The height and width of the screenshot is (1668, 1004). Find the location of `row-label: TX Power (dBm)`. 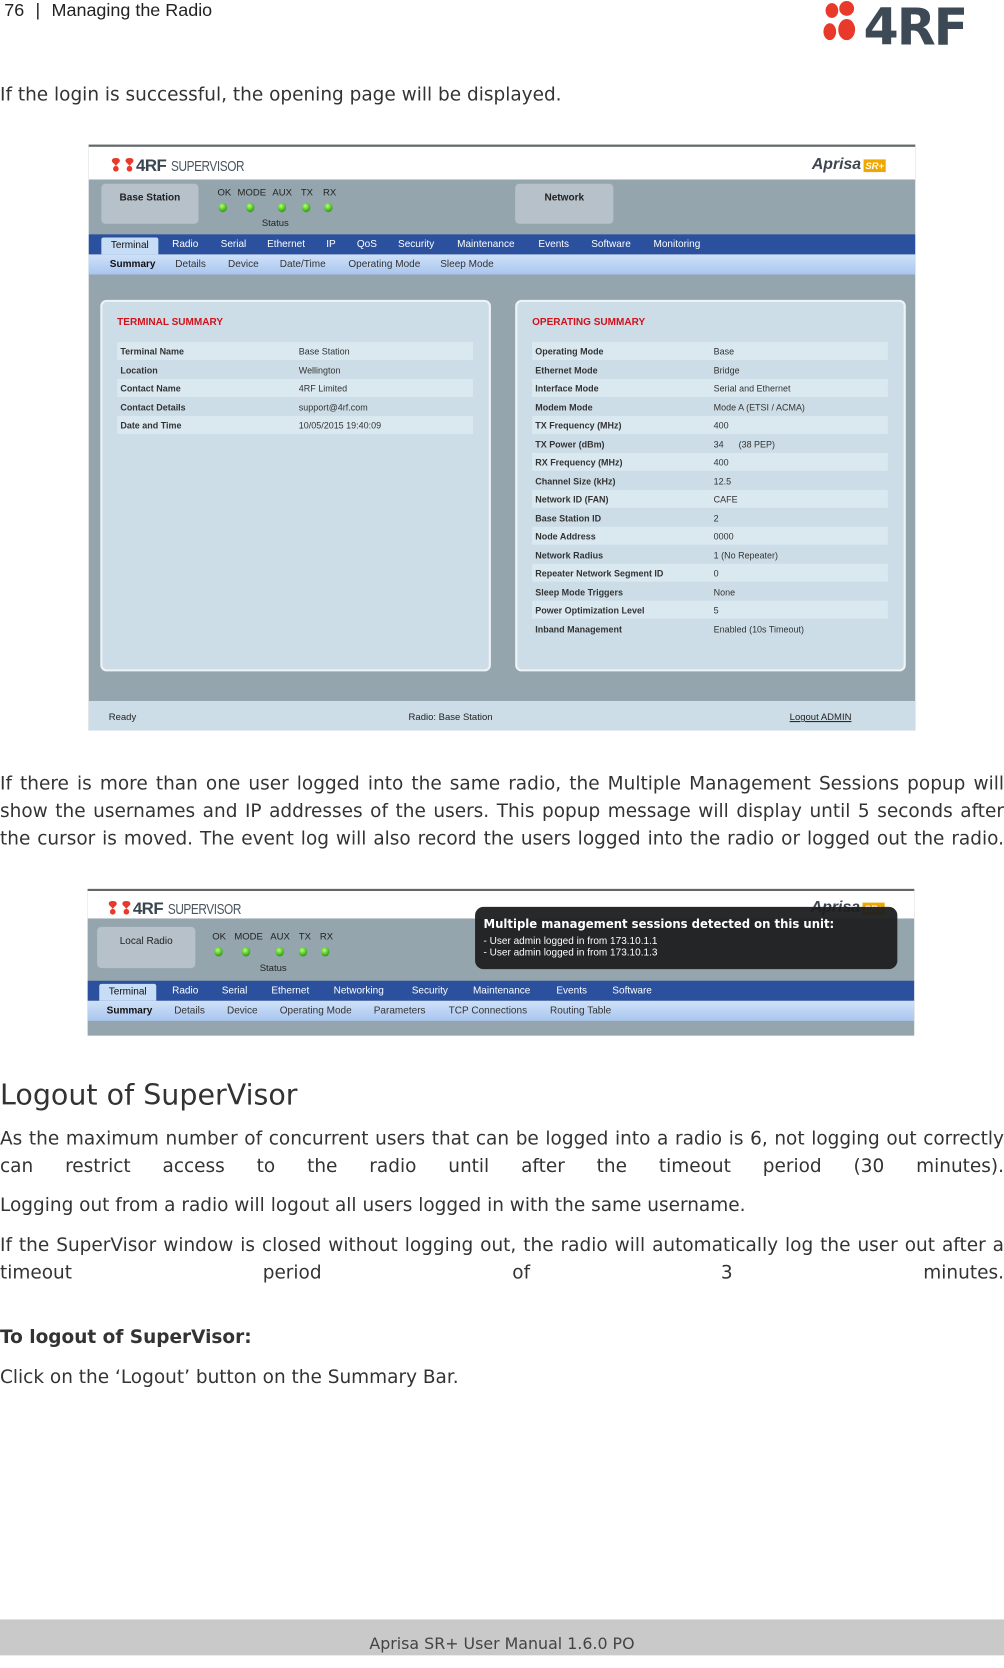

row-label: TX Power (dBm) is located at coordinates (570, 444).